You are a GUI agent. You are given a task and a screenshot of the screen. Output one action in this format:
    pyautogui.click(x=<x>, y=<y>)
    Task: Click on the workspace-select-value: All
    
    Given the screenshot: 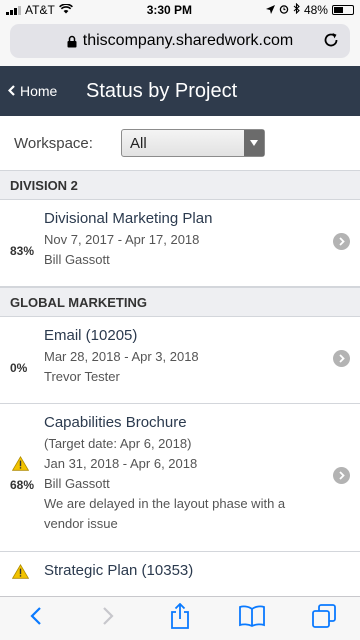 What is the action you would take?
    pyautogui.click(x=138, y=143)
    